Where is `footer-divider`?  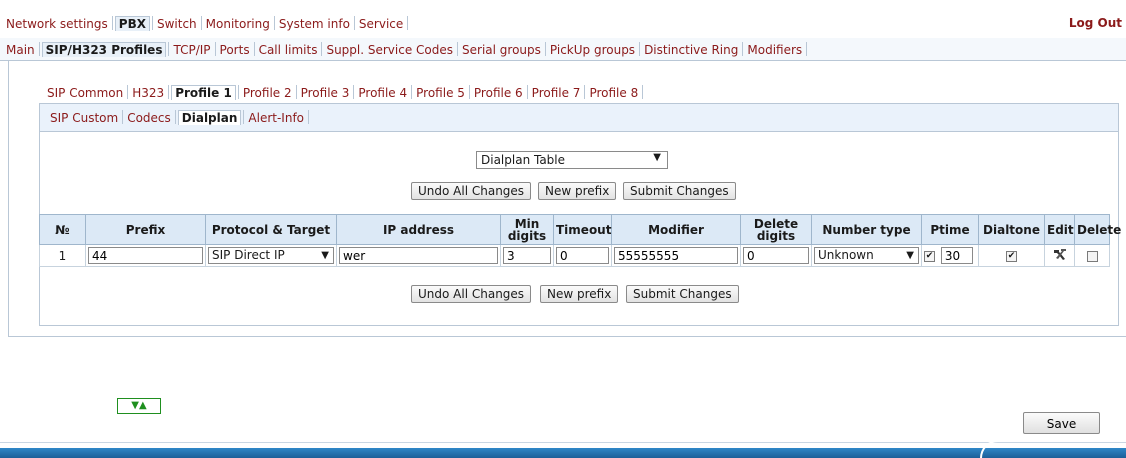 footer-divider is located at coordinates (563, 442).